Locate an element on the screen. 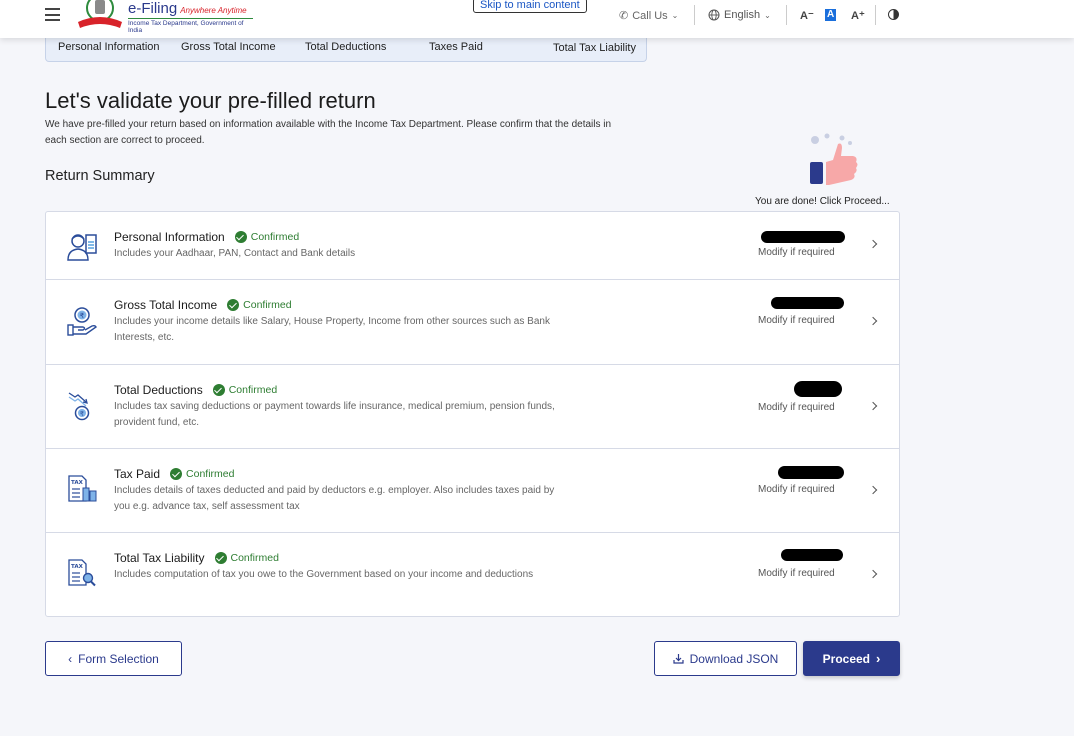 The height and width of the screenshot is (736, 1074). section-title: Personal Information is located at coordinates (169, 237).